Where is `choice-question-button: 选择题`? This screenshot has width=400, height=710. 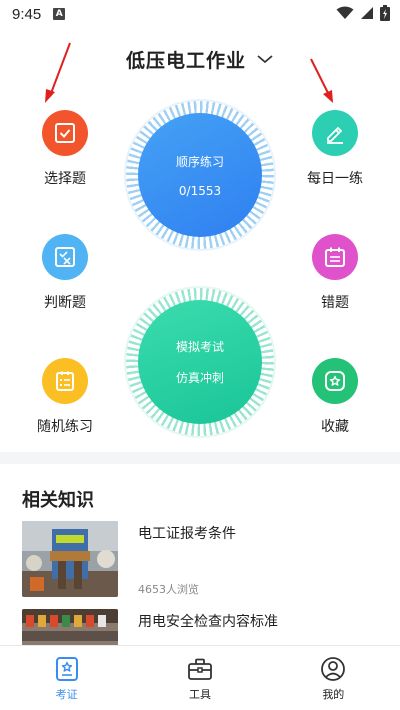
choice-question-button: 选择题 is located at coordinates (65, 149).